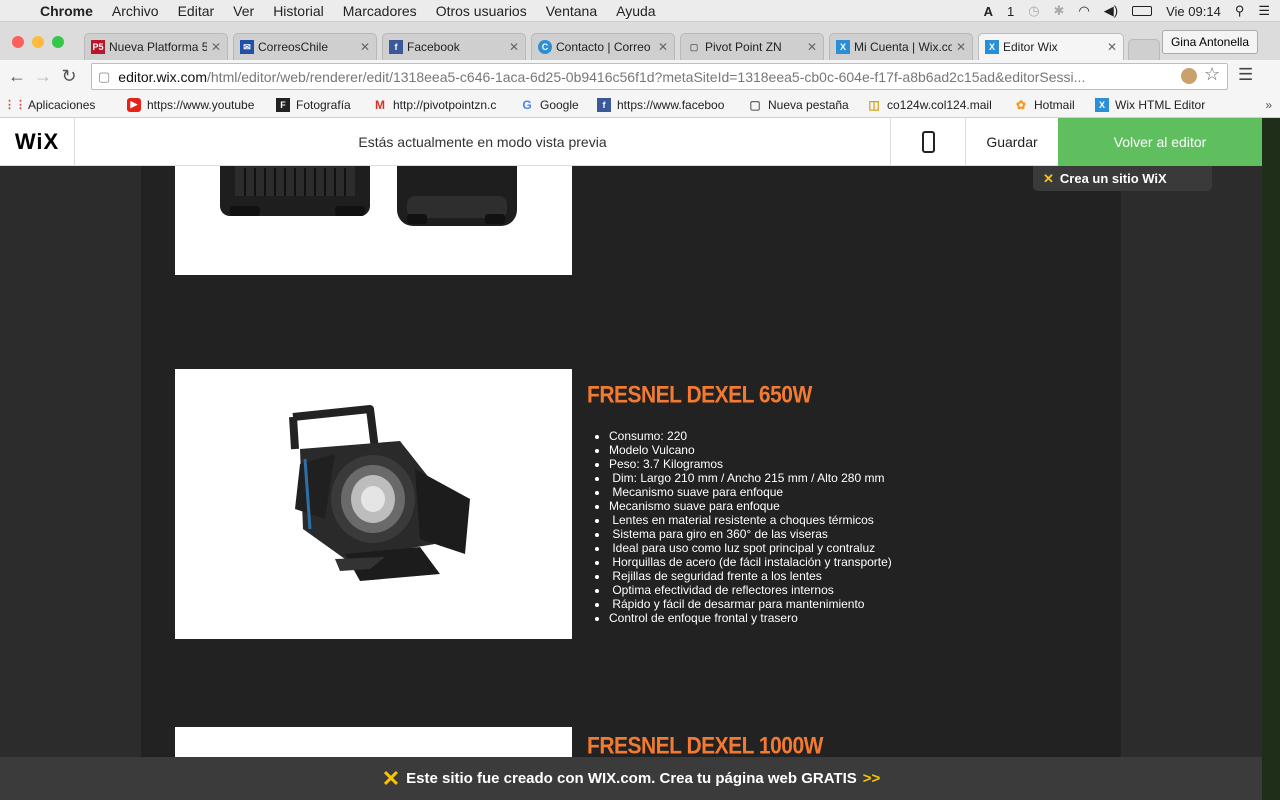  I want to click on product-image-cases, so click(373, 220).